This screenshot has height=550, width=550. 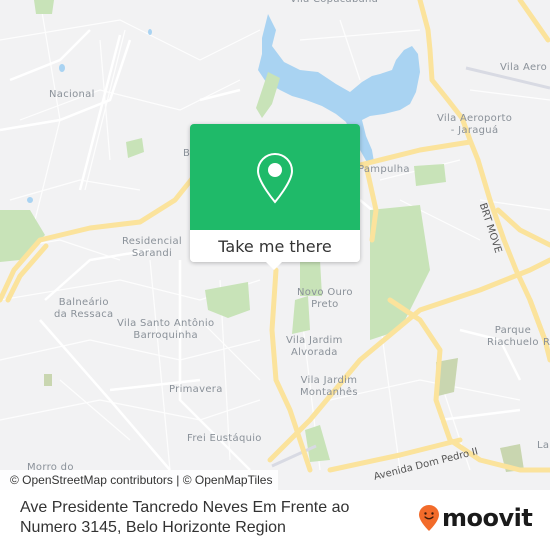 I want to click on map-label-r-partial: R, so click(x=546, y=342).